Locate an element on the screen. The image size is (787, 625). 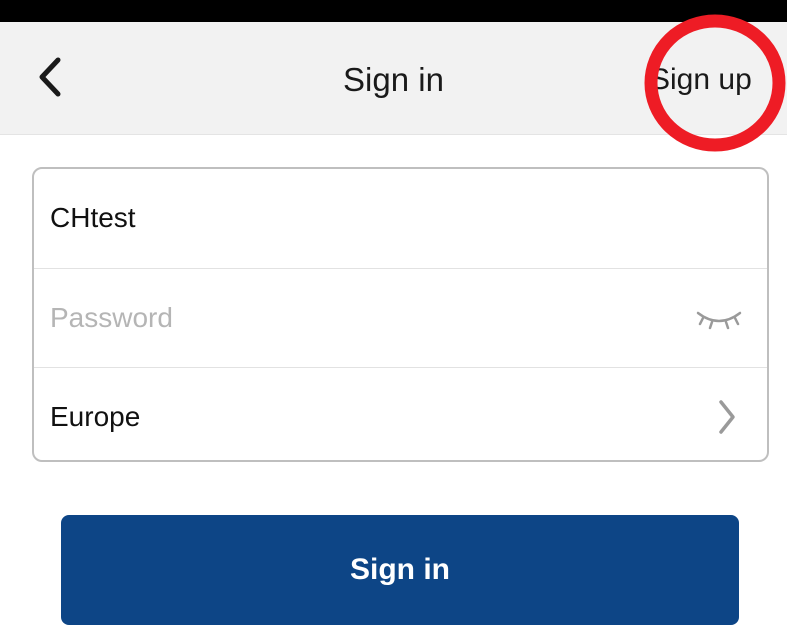
region-selector: Europe is located at coordinates (400, 413).